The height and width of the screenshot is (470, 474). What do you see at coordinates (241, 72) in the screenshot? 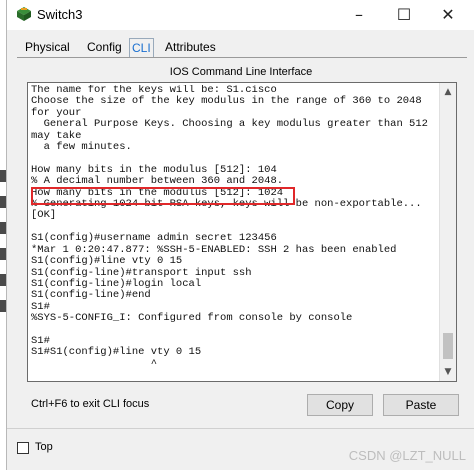
I see `cli-panel-title: IOS Command Line Interface` at bounding box center [241, 72].